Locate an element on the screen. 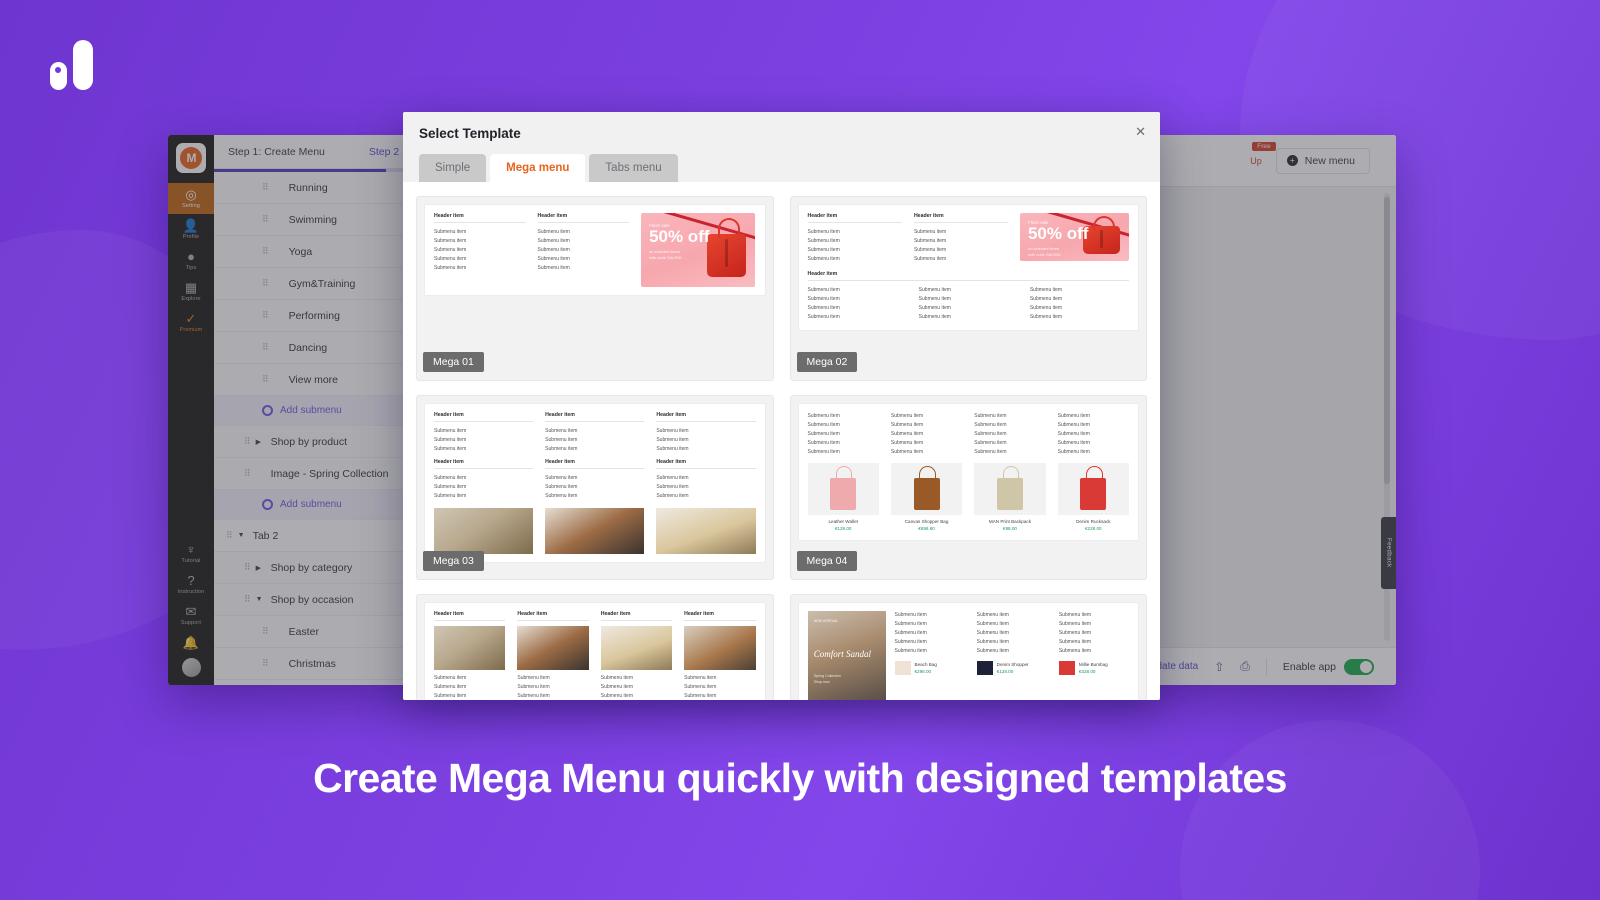  product-price: €228.00 is located at coordinates (1093, 528).